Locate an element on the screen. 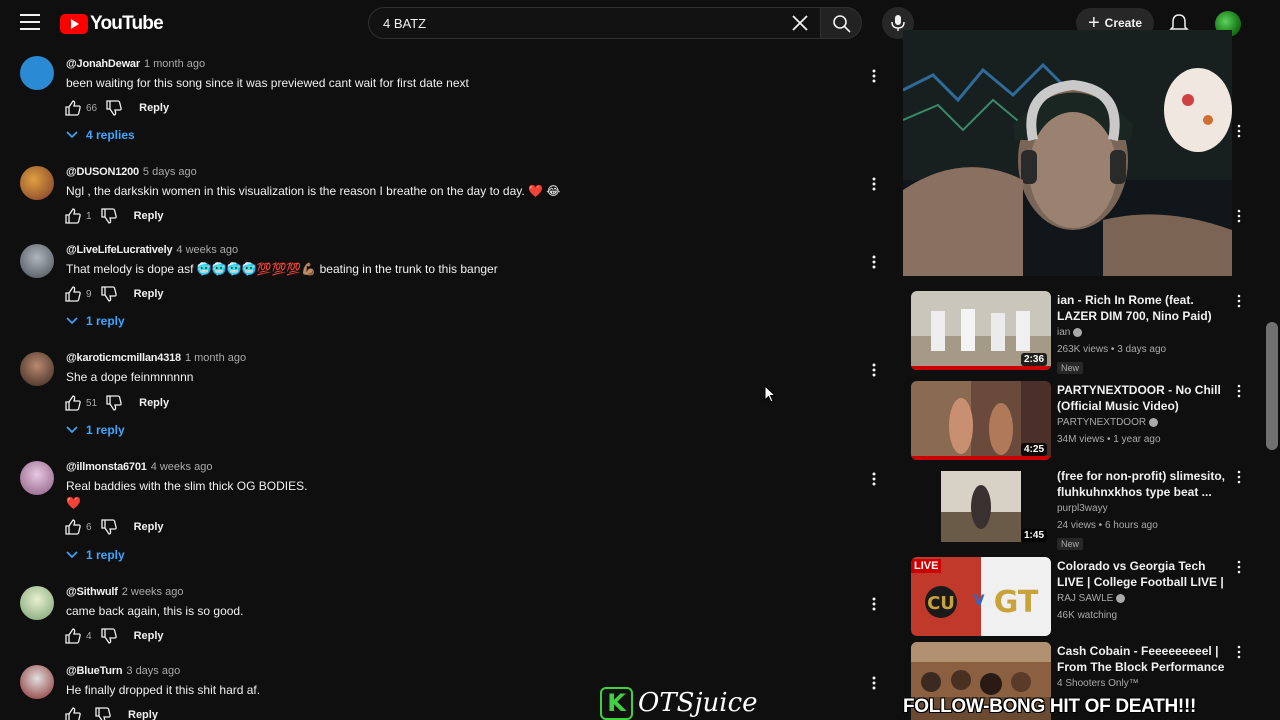 This screenshot has width=1280, height=720. comment-text: He finally dropped it this shit hard af. is located at coordinates (163, 690).